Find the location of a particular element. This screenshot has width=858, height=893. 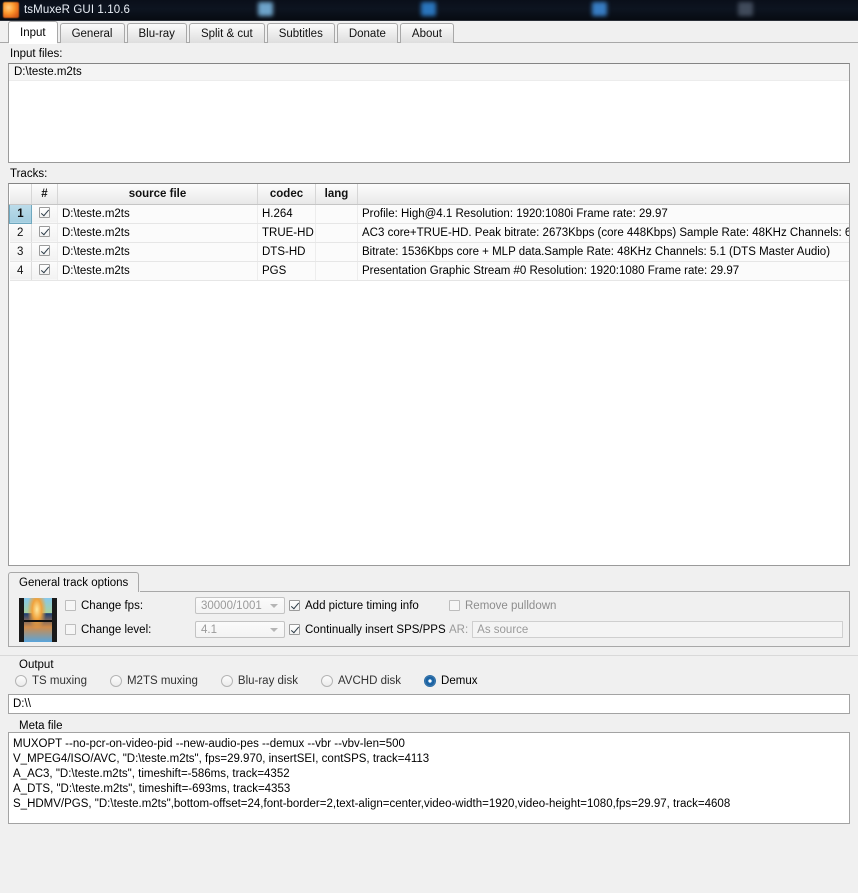

radio-ts-muxing-label: TS muxing is located at coordinates (59, 681).